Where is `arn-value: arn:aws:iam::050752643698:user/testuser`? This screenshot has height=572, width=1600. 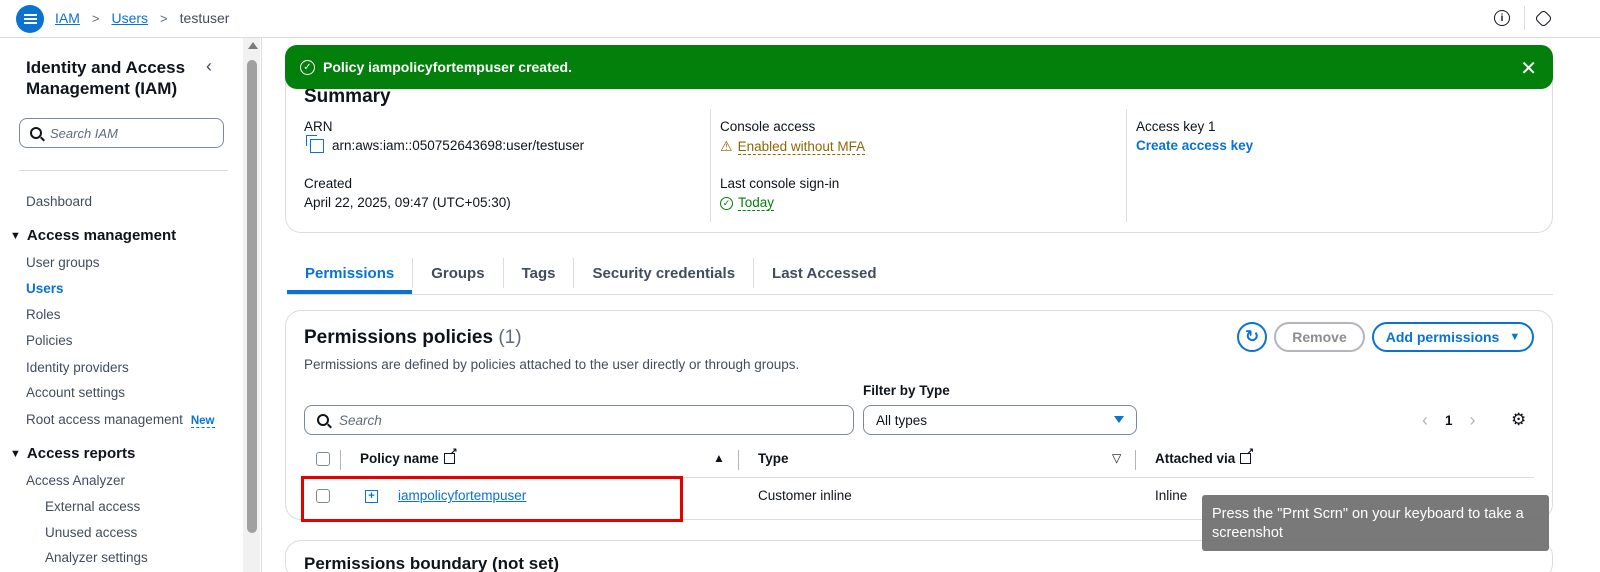 arn-value: arn:aws:iam::050752643698:user/testuser is located at coordinates (445, 143).